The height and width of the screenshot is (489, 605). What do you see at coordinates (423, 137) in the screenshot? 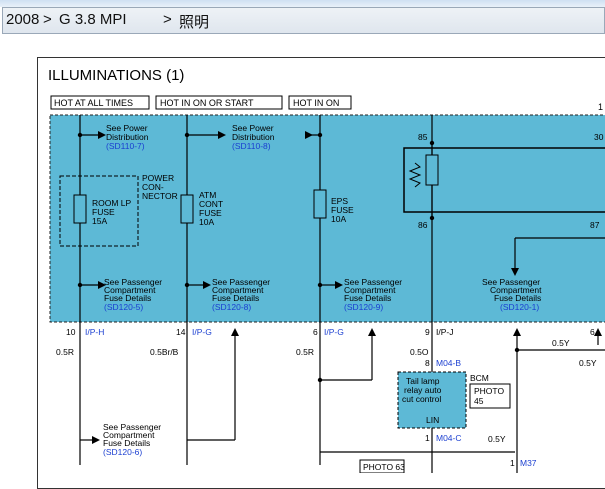
I see `relay-pin-85: 85` at bounding box center [423, 137].